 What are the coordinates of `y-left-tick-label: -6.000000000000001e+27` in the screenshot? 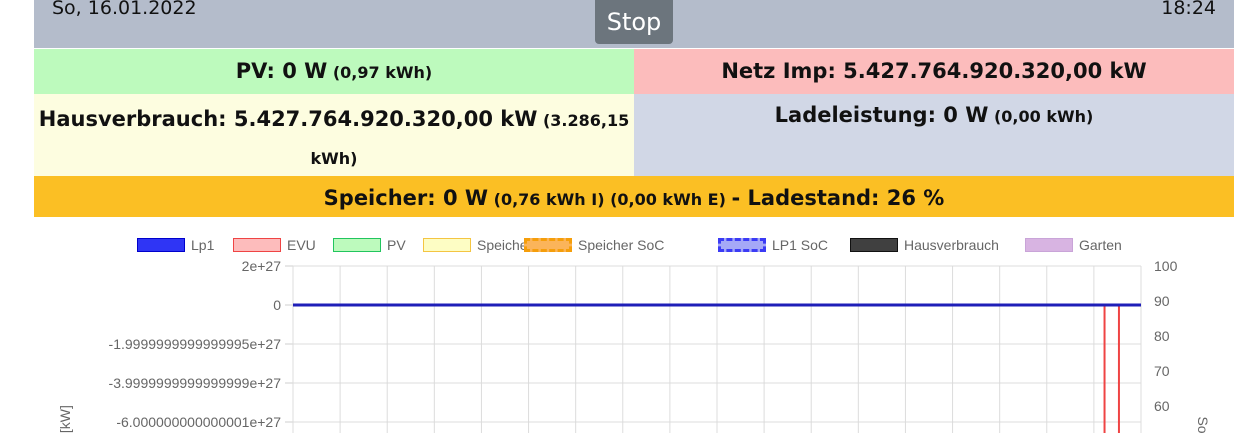 It's located at (198, 422).